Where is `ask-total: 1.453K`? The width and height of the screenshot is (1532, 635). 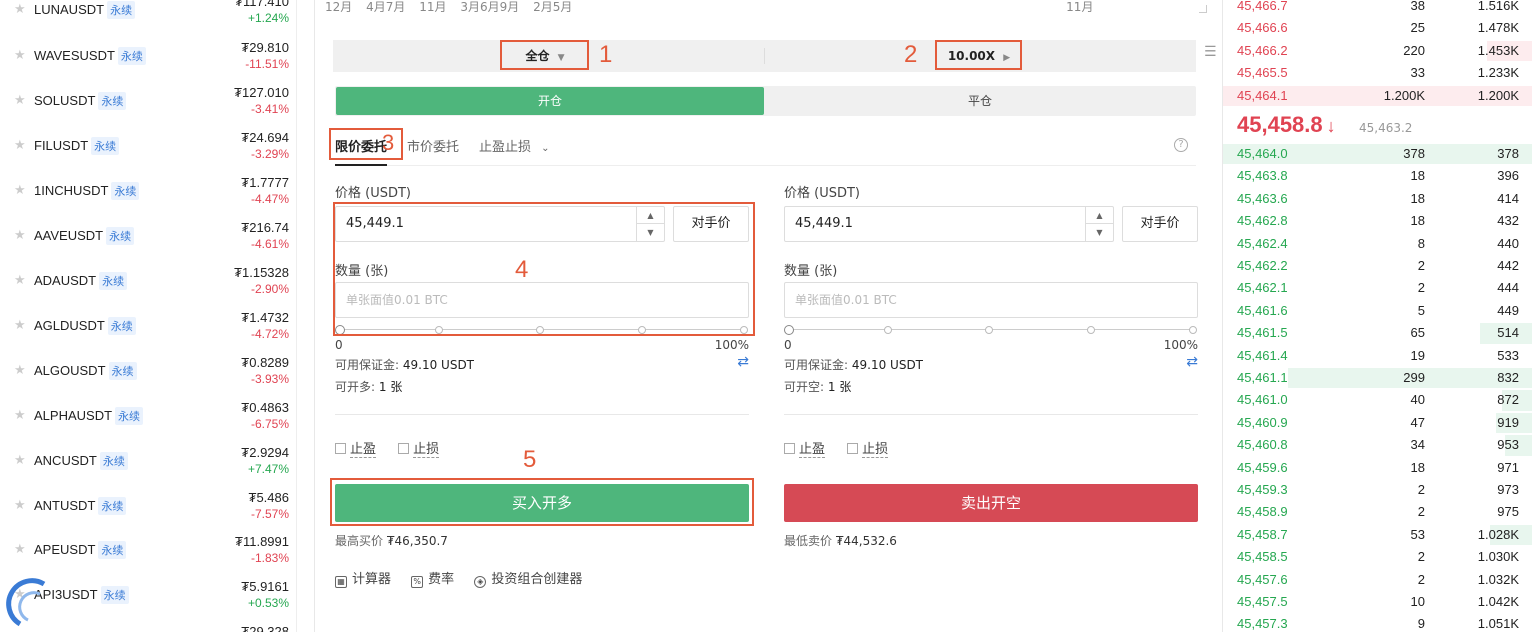 ask-total: 1.453K is located at coordinates (1498, 50).